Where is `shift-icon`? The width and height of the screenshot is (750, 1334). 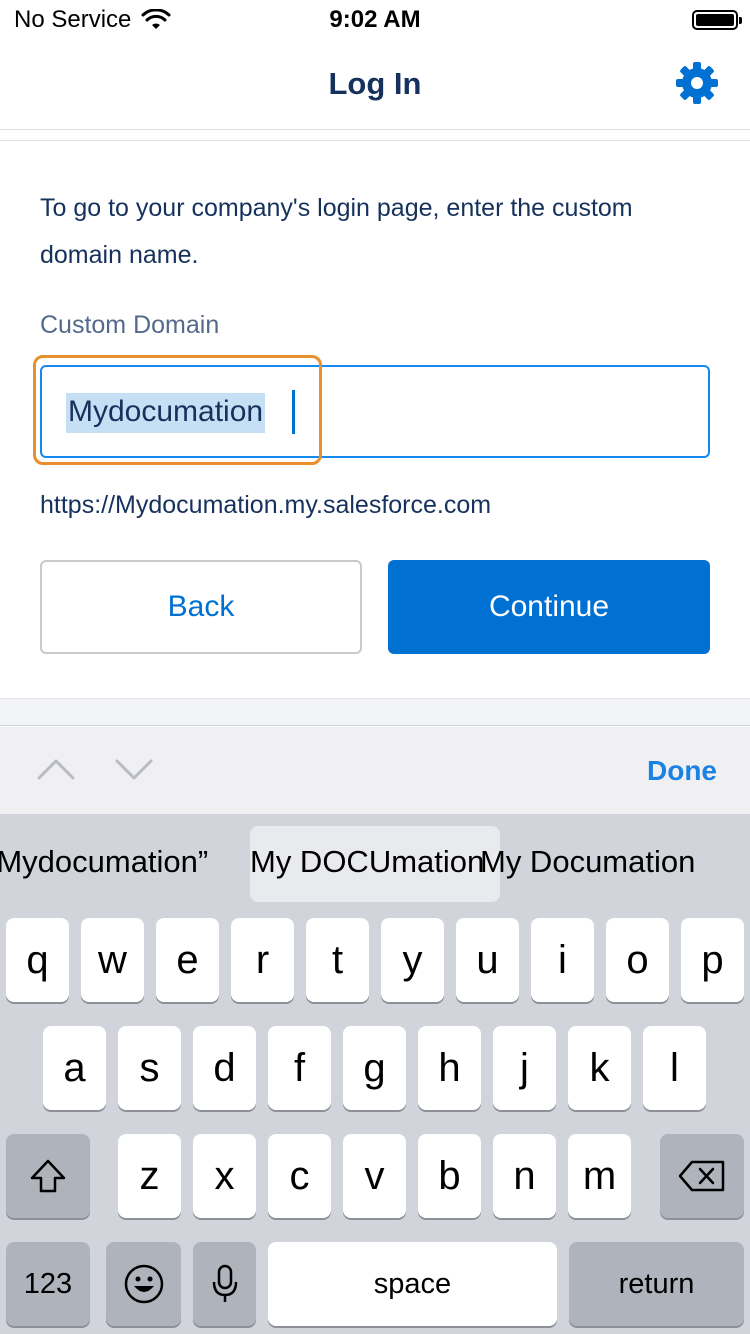
shift-icon is located at coordinates (48, 1176).